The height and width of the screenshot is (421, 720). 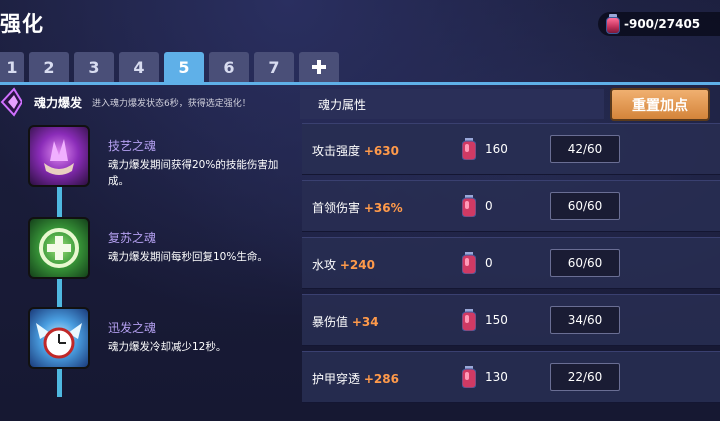 What do you see at coordinates (139, 67) in the screenshot?
I see `tab-4: 4` at bounding box center [139, 67].